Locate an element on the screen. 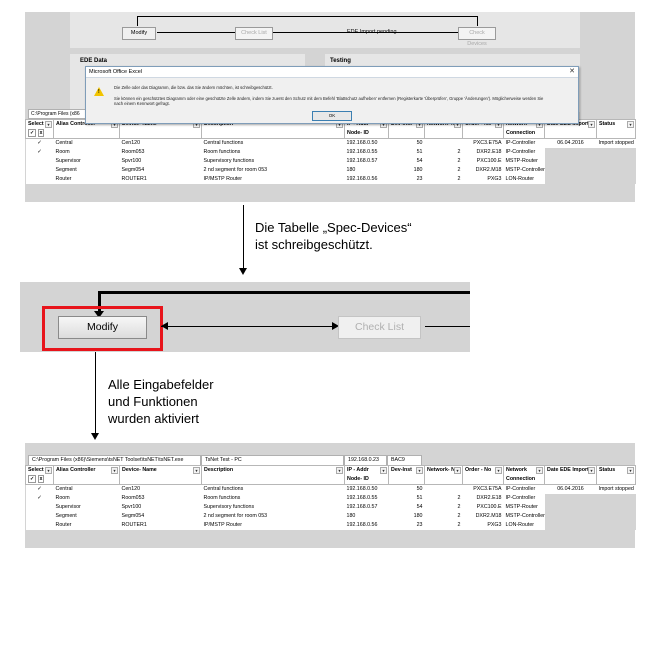 Image resolution: width=650 pixels, height=664 pixels. cell-devinst: 54 is located at coordinates (406, 507).